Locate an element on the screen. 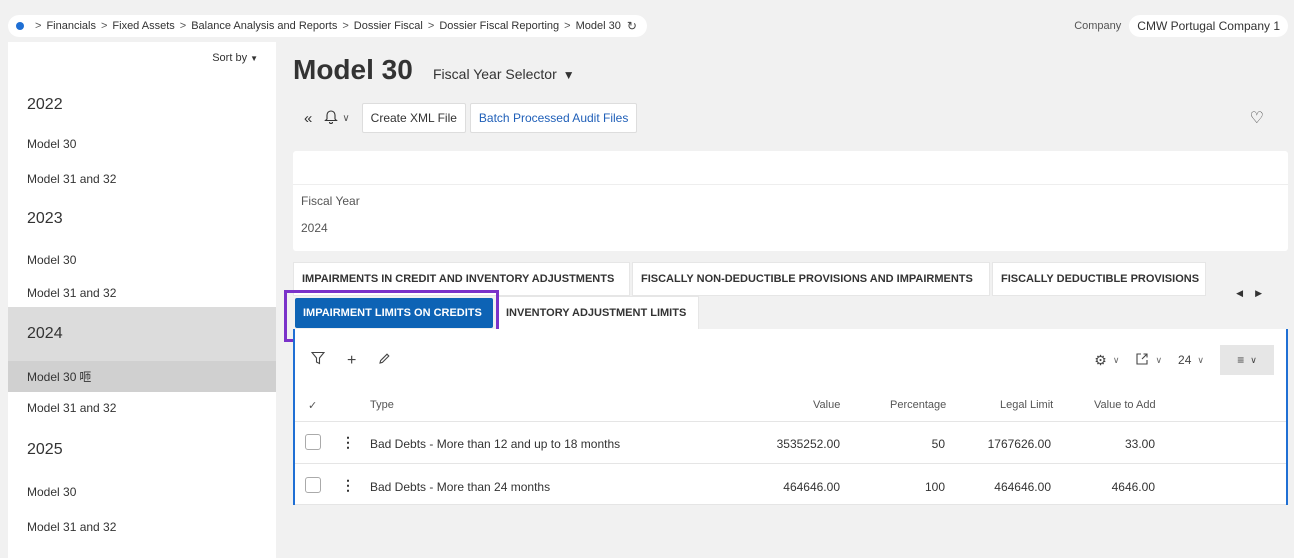  sidebar-item-model-30-selected: Model 30 咂 is located at coordinates (142, 376).